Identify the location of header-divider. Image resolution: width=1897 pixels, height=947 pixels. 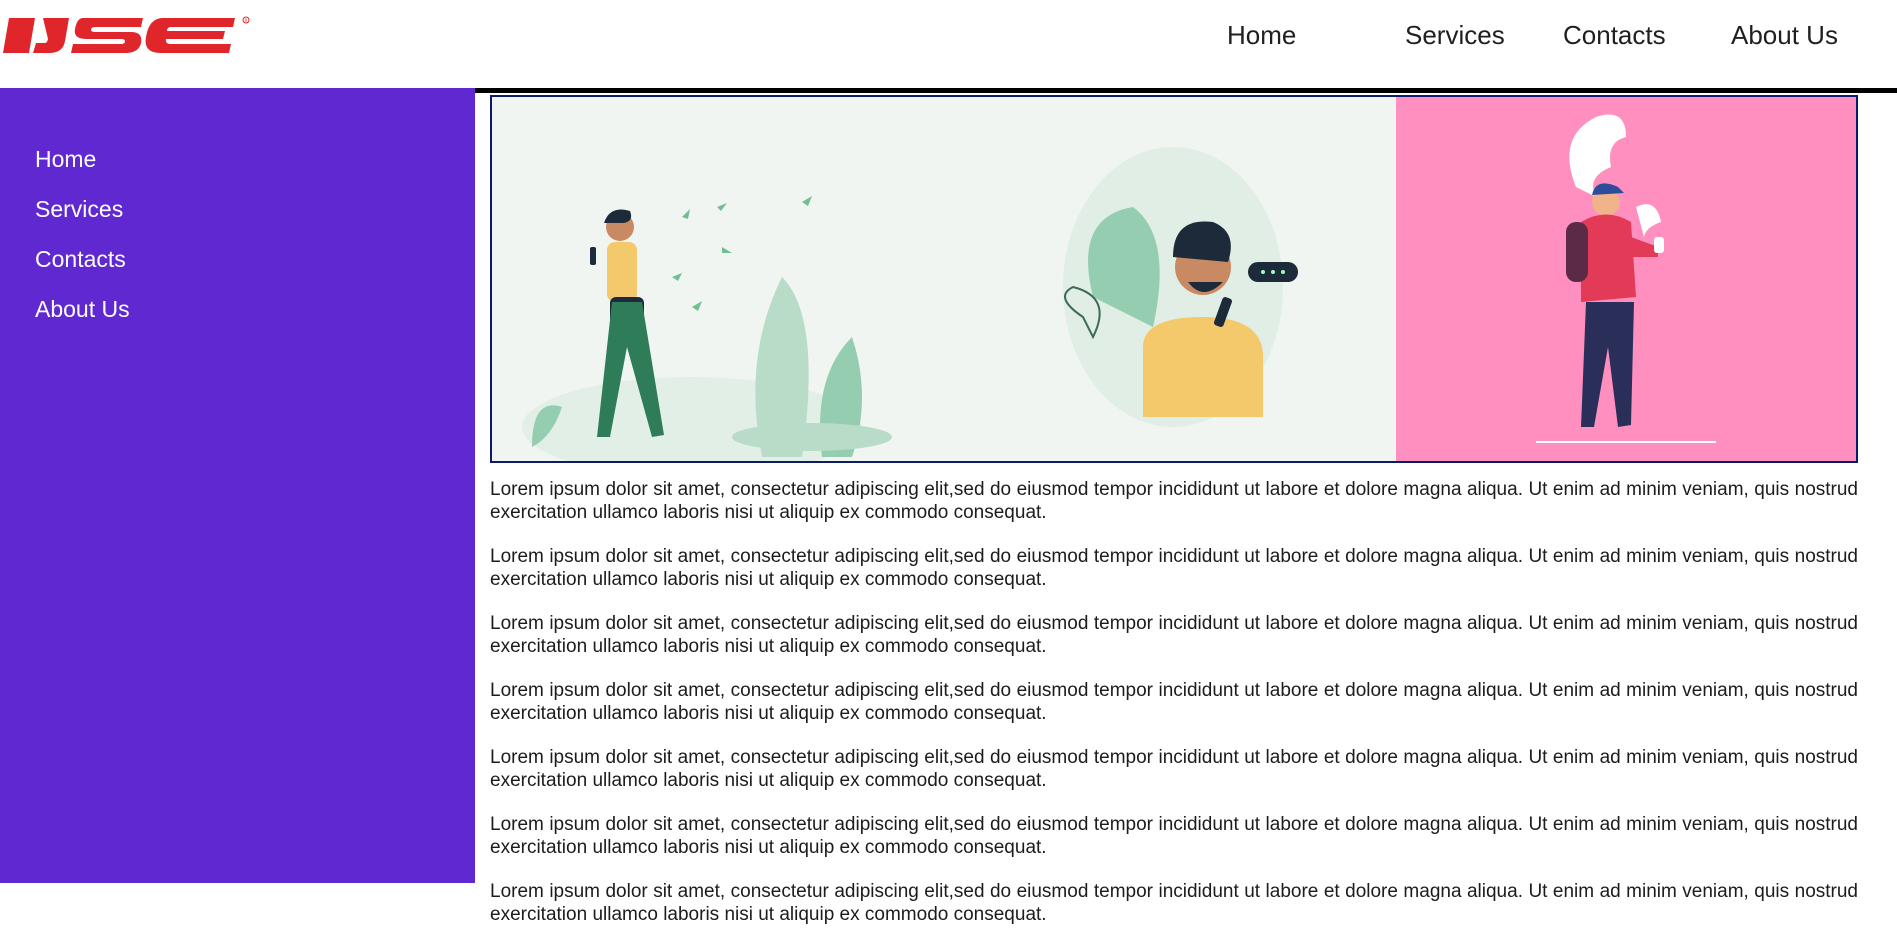
(1186, 90).